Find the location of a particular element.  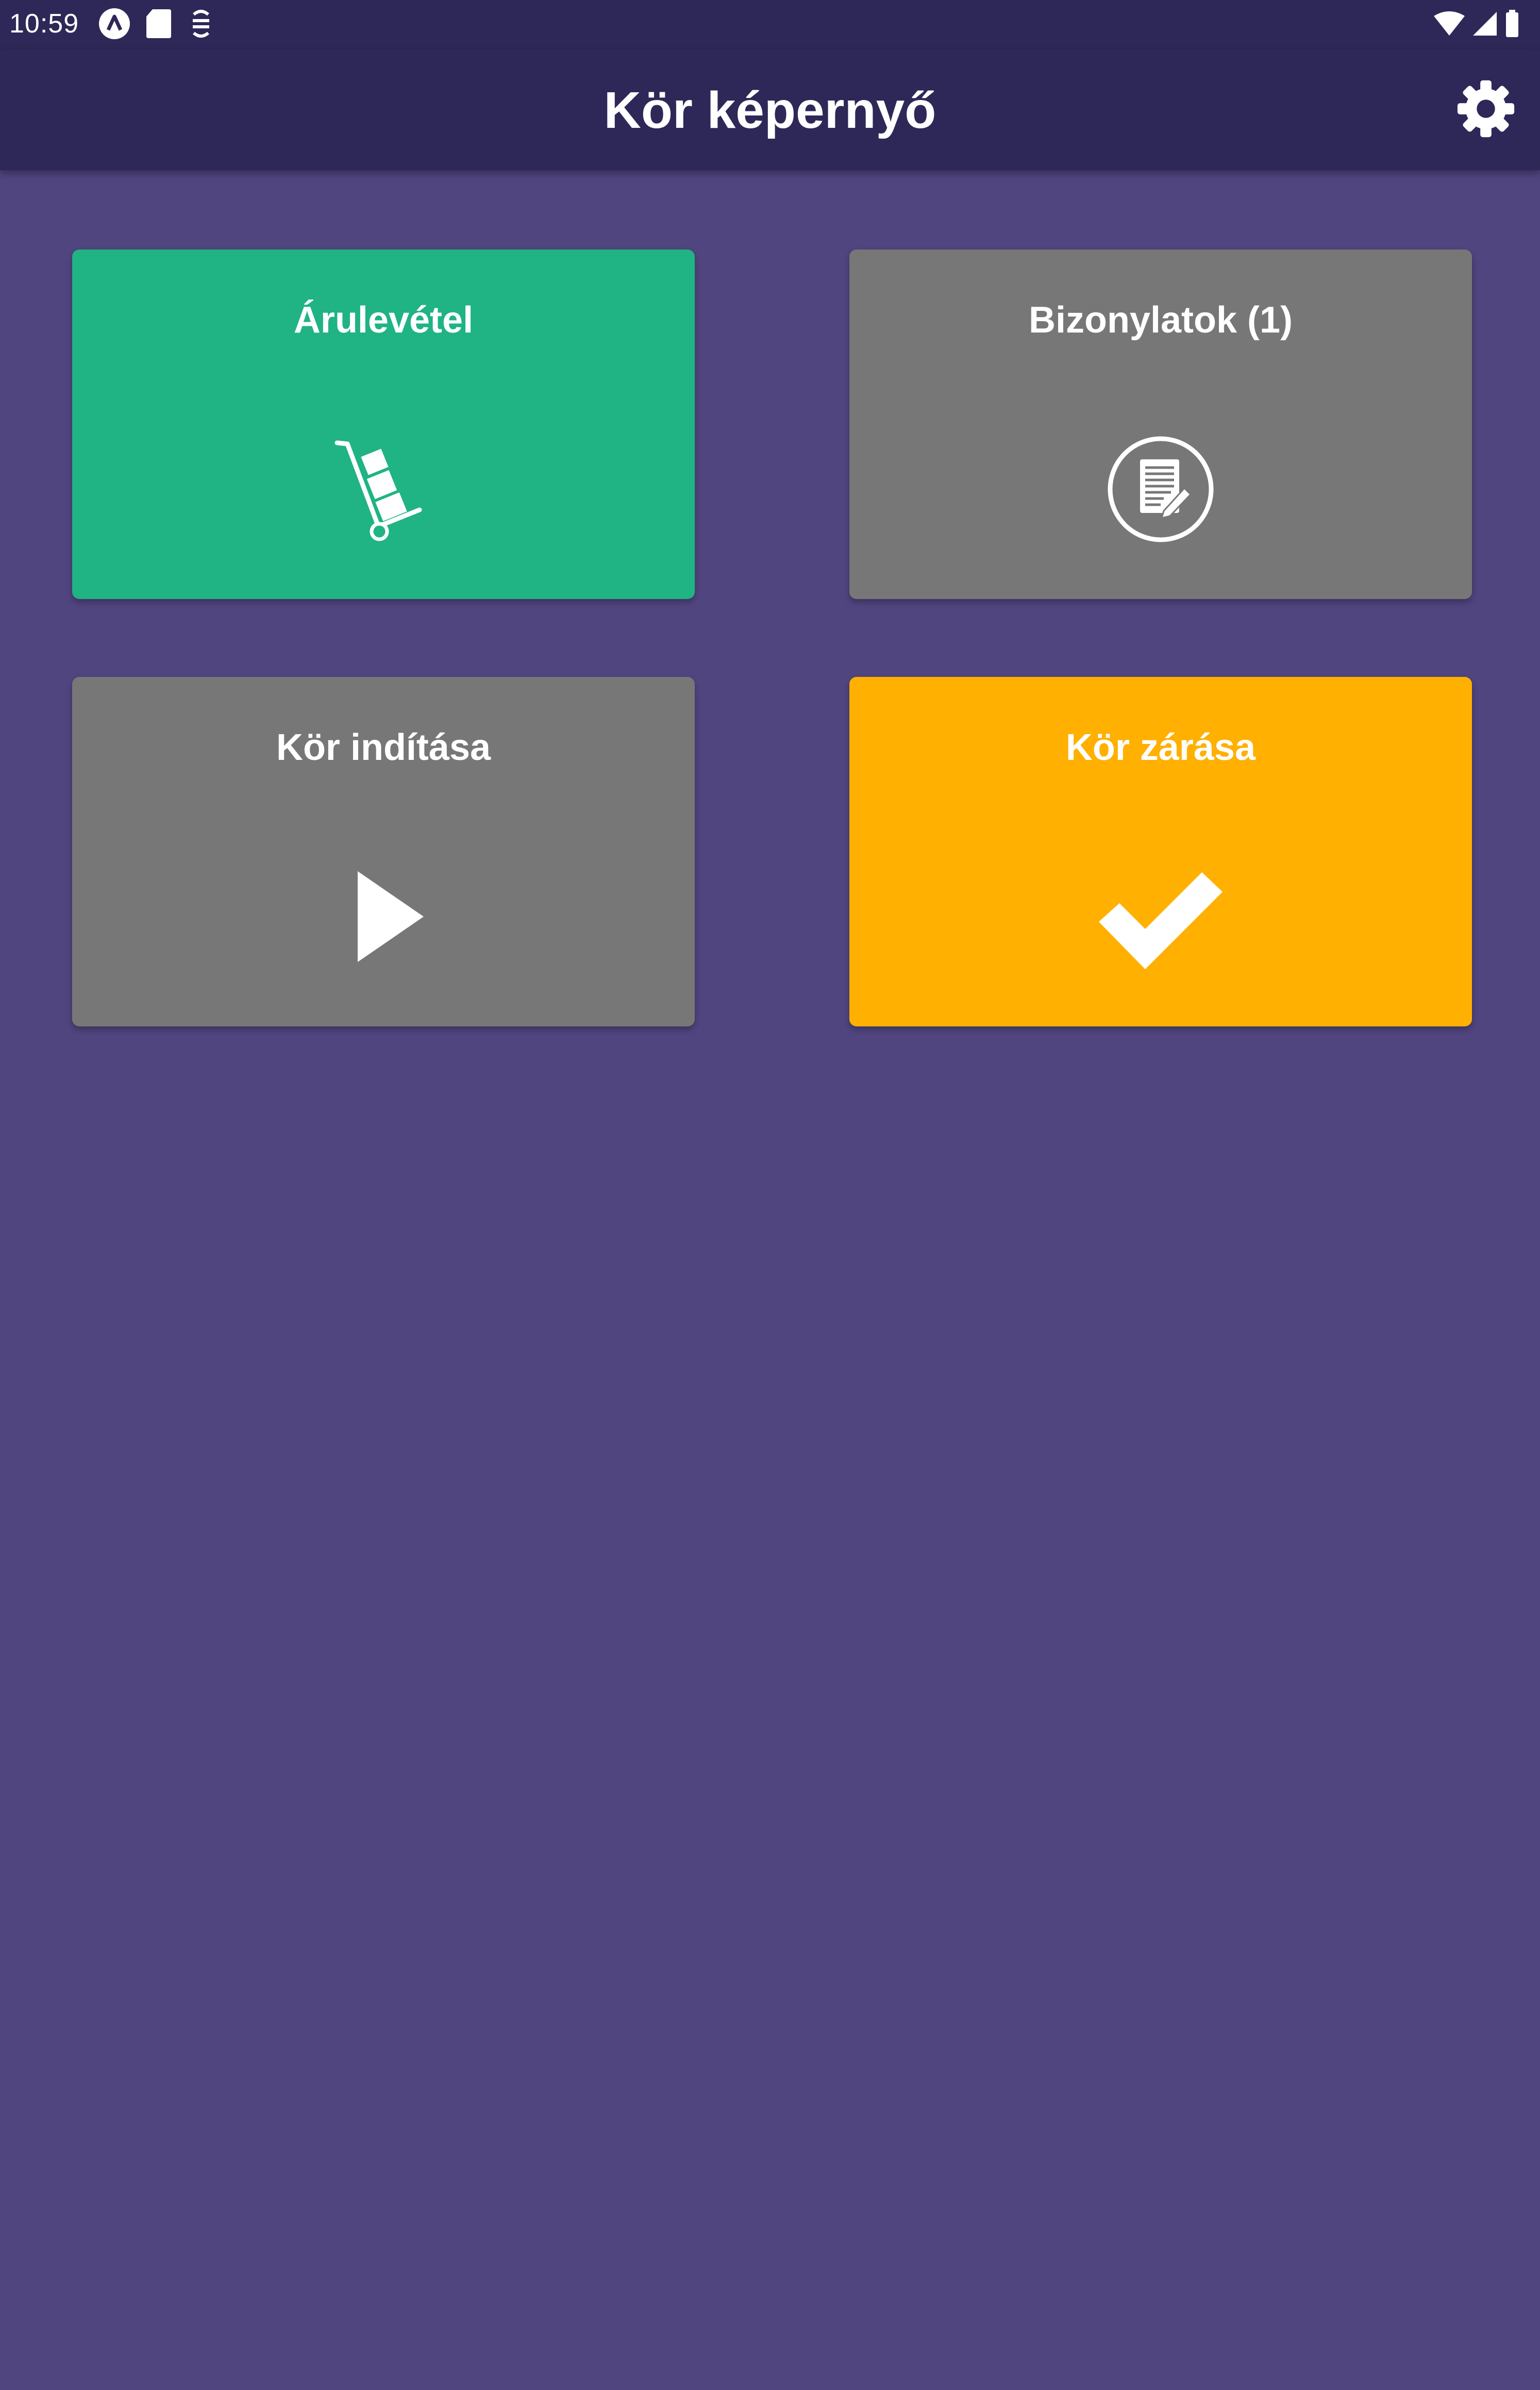

tile-label: Kör zárása is located at coordinates (1160, 747).